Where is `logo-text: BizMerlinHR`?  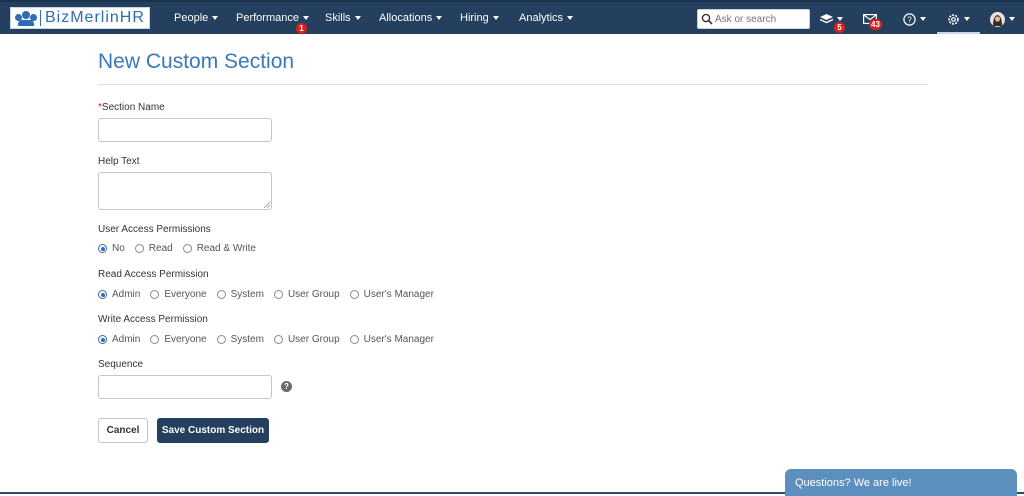 logo-text: BizMerlinHR is located at coordinates (95, 17).